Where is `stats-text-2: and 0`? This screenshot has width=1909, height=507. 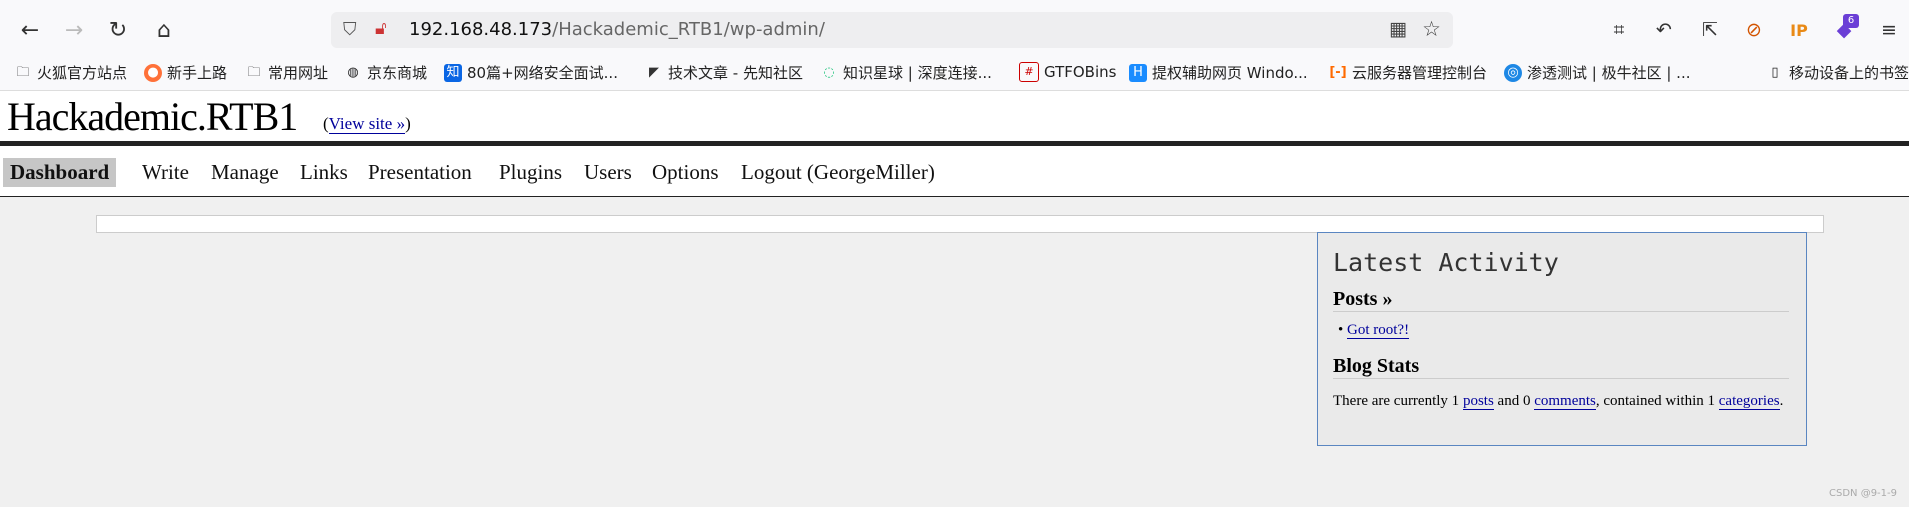 stats-text-2: and 0 is located at coordinates (1514, 401).